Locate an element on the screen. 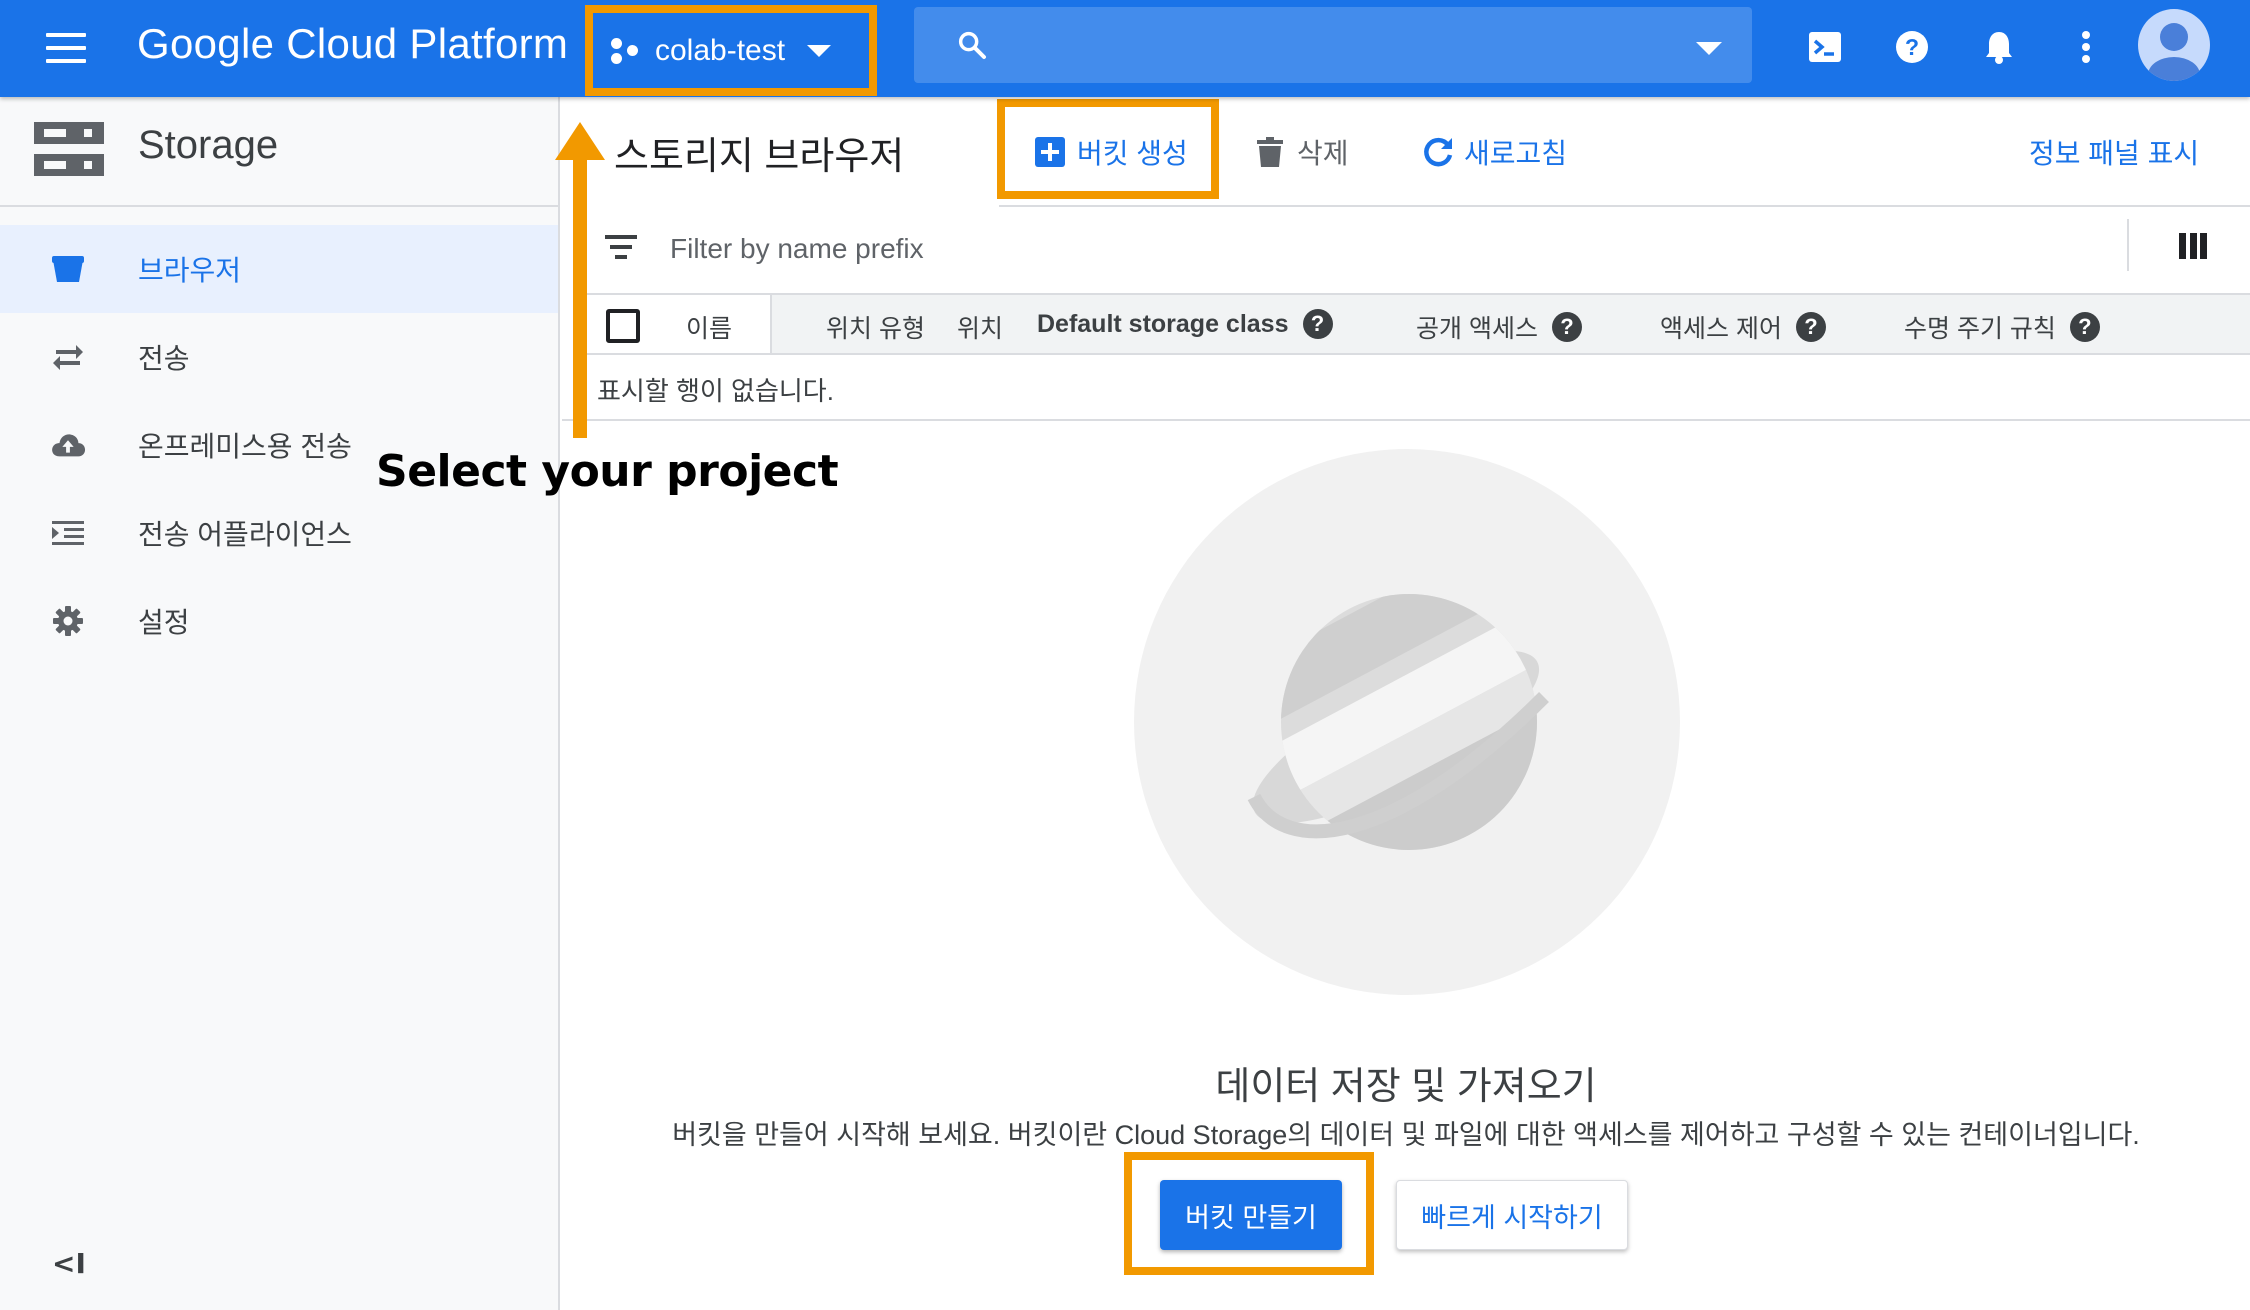  page-title: 스토리지 브라우저 is located at coordinates (759, 157).